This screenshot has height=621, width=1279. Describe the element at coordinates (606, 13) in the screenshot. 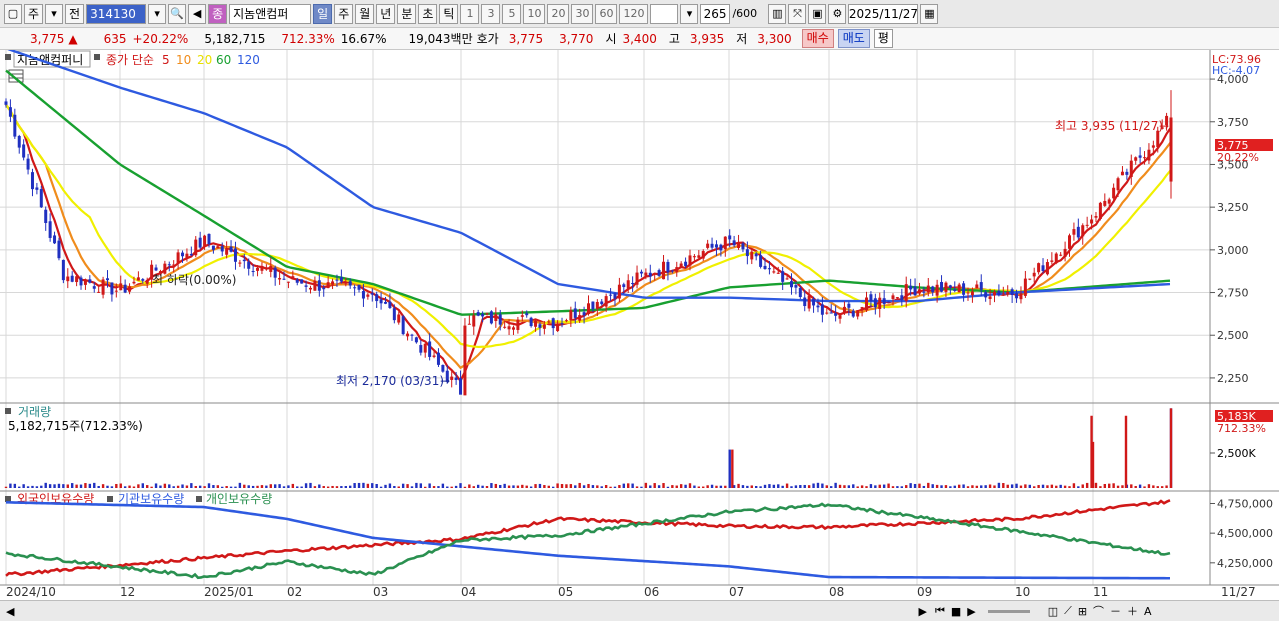

I see `interval-60: 60` at that location.